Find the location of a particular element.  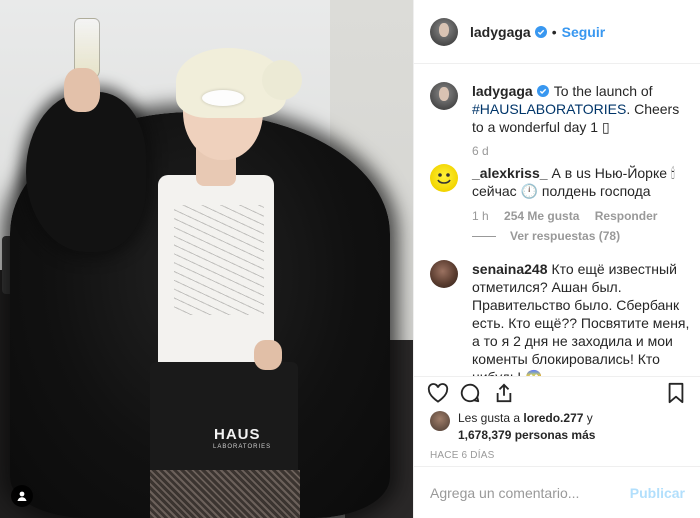

skirt-brand-text: HAUS is located at coordinates (237, 434).